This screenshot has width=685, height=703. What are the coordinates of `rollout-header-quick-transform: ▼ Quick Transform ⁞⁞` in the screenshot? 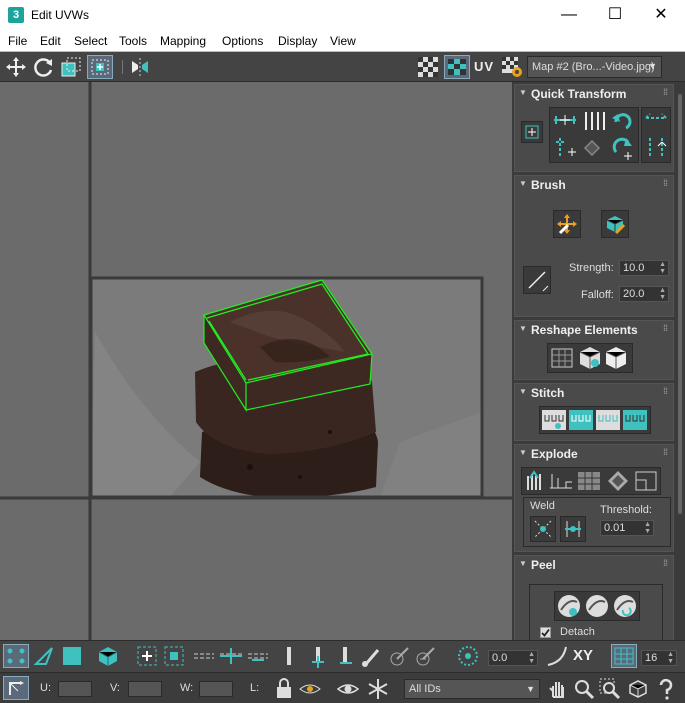 It's located at (594, 94).